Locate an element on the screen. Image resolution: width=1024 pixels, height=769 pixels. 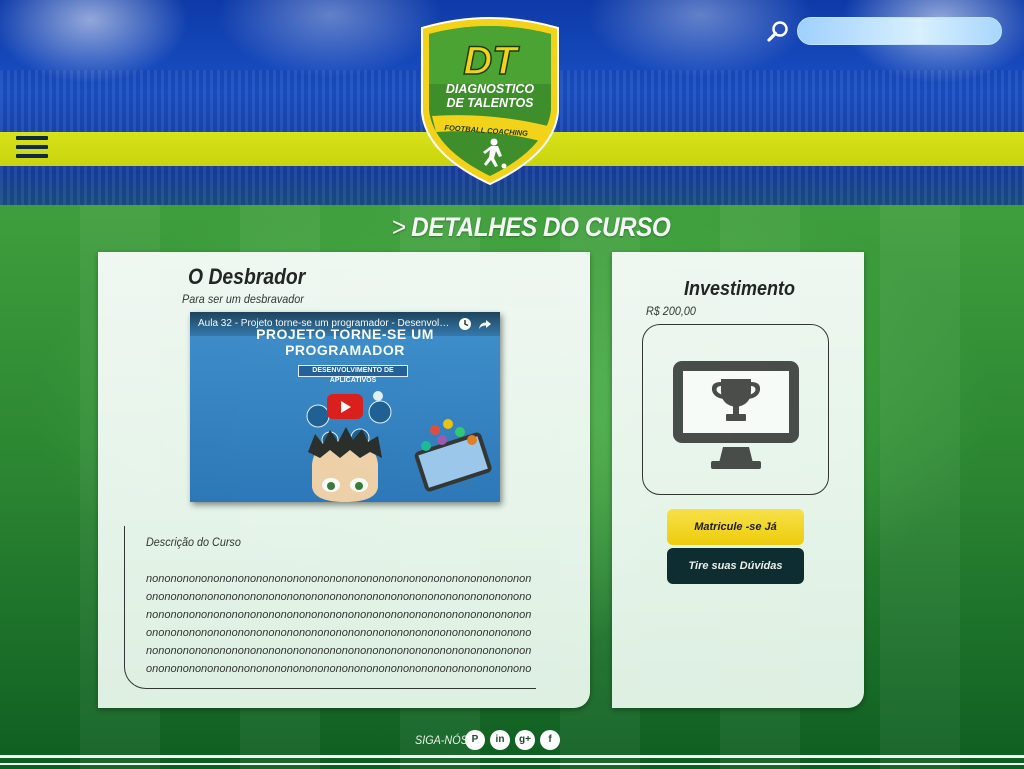
course-image-frame is located at coordinates (735, 409).